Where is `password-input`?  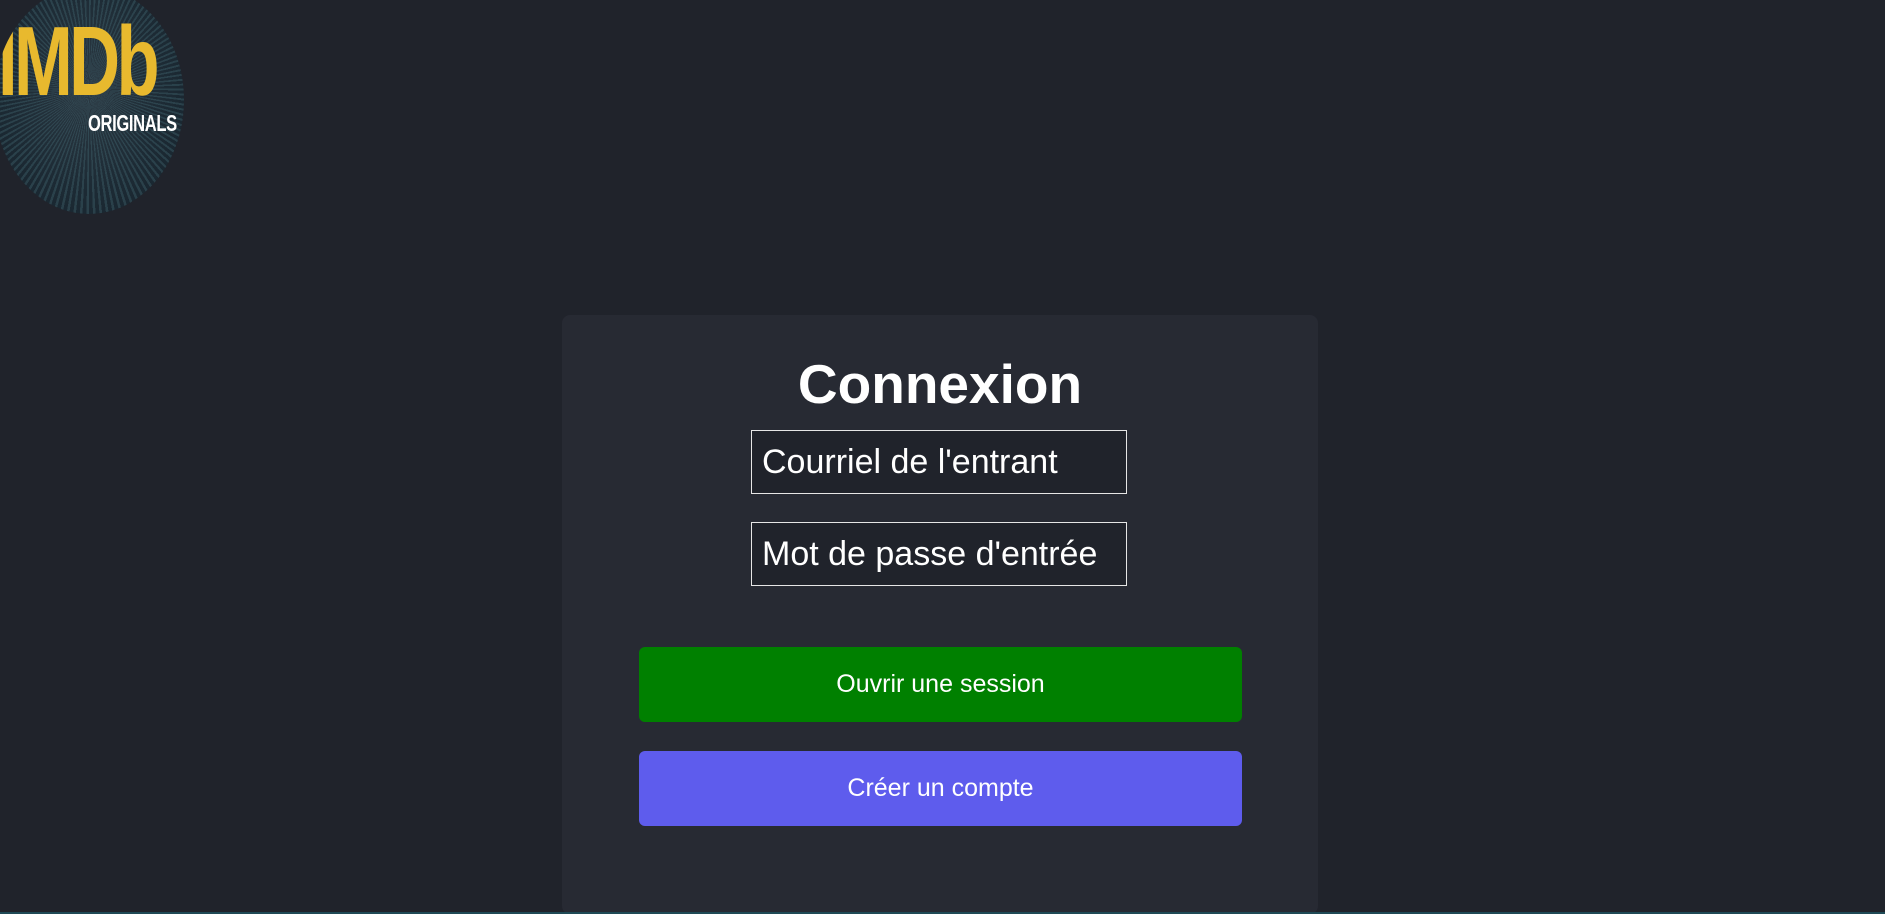 password-input is located at coordinates (939, 554).